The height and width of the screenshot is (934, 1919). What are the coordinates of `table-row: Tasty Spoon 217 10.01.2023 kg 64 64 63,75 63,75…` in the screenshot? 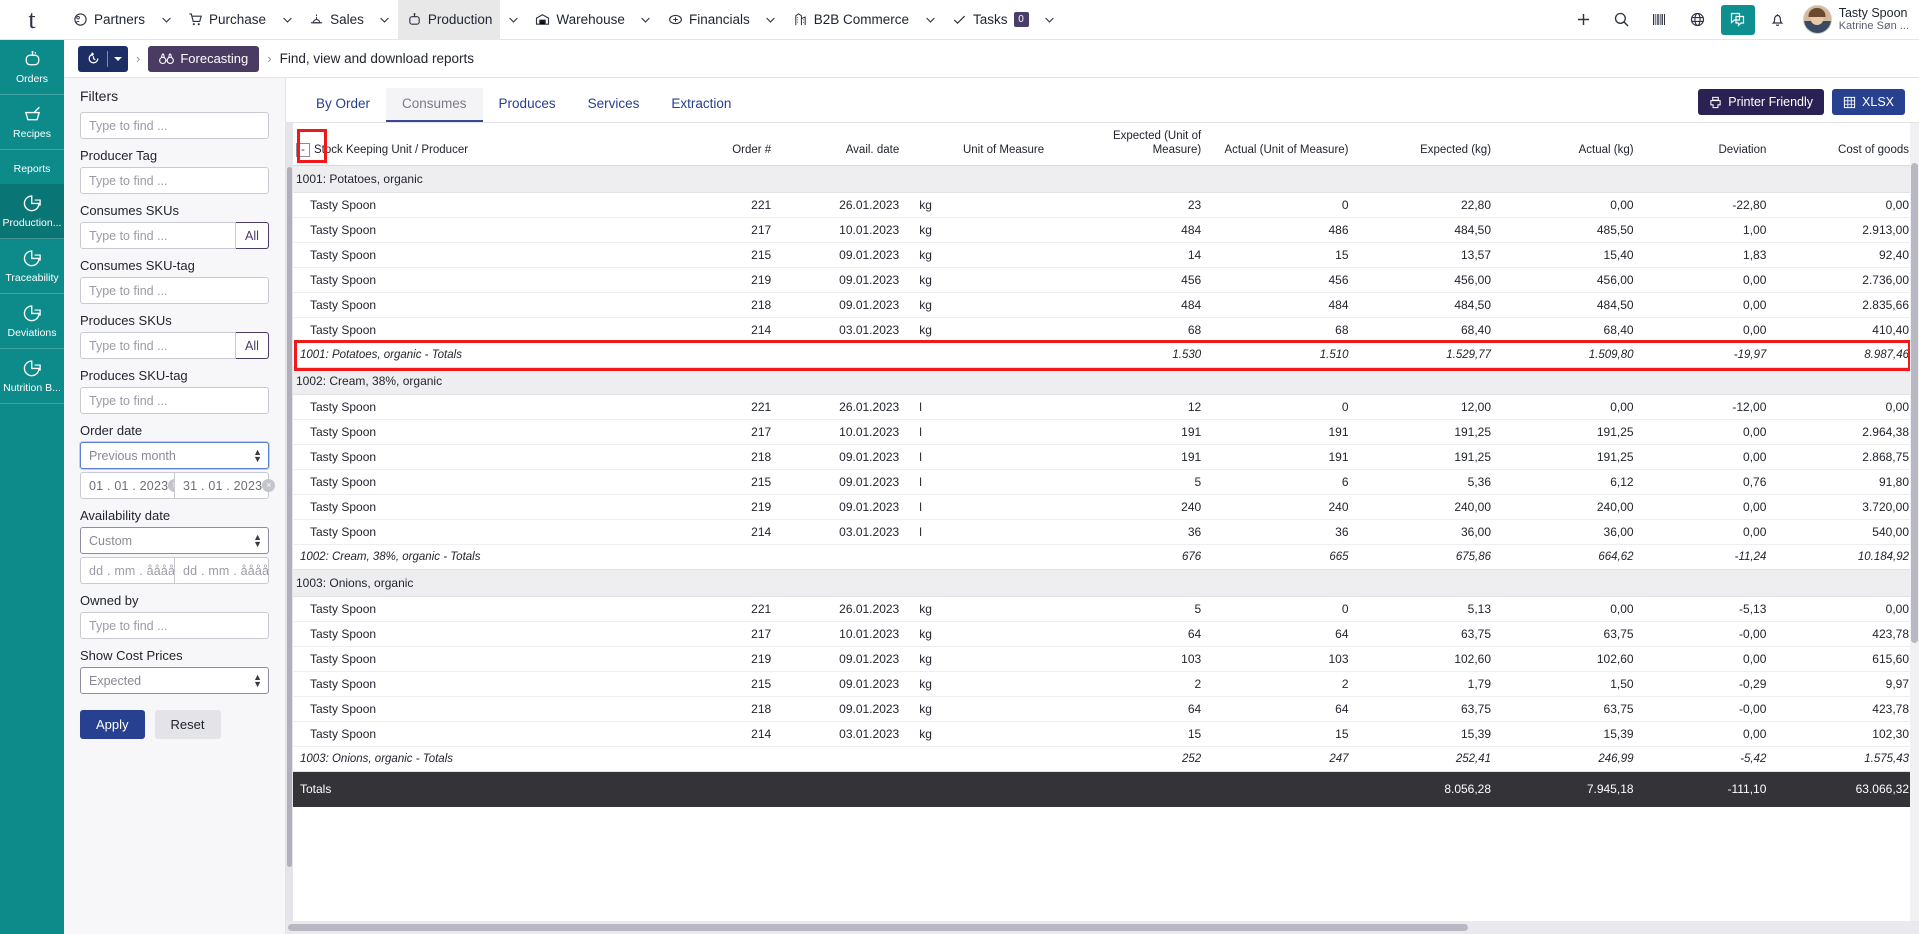 It's located at (1102, 634).